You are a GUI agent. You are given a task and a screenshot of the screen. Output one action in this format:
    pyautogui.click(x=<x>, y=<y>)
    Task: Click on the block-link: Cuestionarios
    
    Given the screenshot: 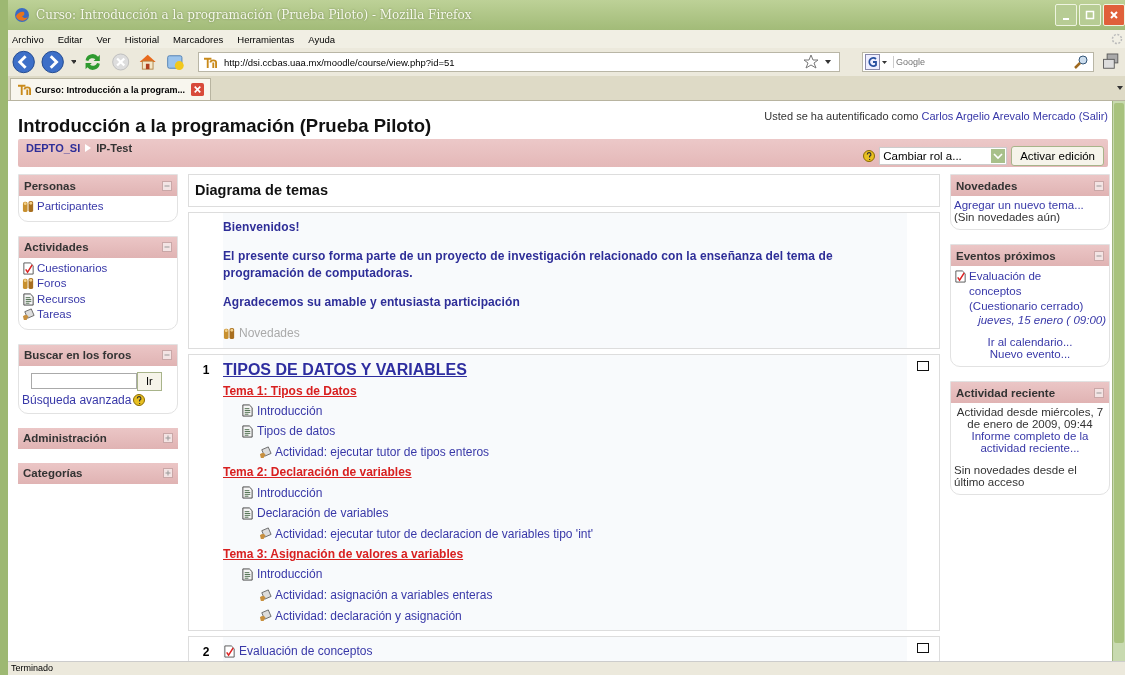 What is the action you would take?
    pyautogui.click(x=72, y=268)
    